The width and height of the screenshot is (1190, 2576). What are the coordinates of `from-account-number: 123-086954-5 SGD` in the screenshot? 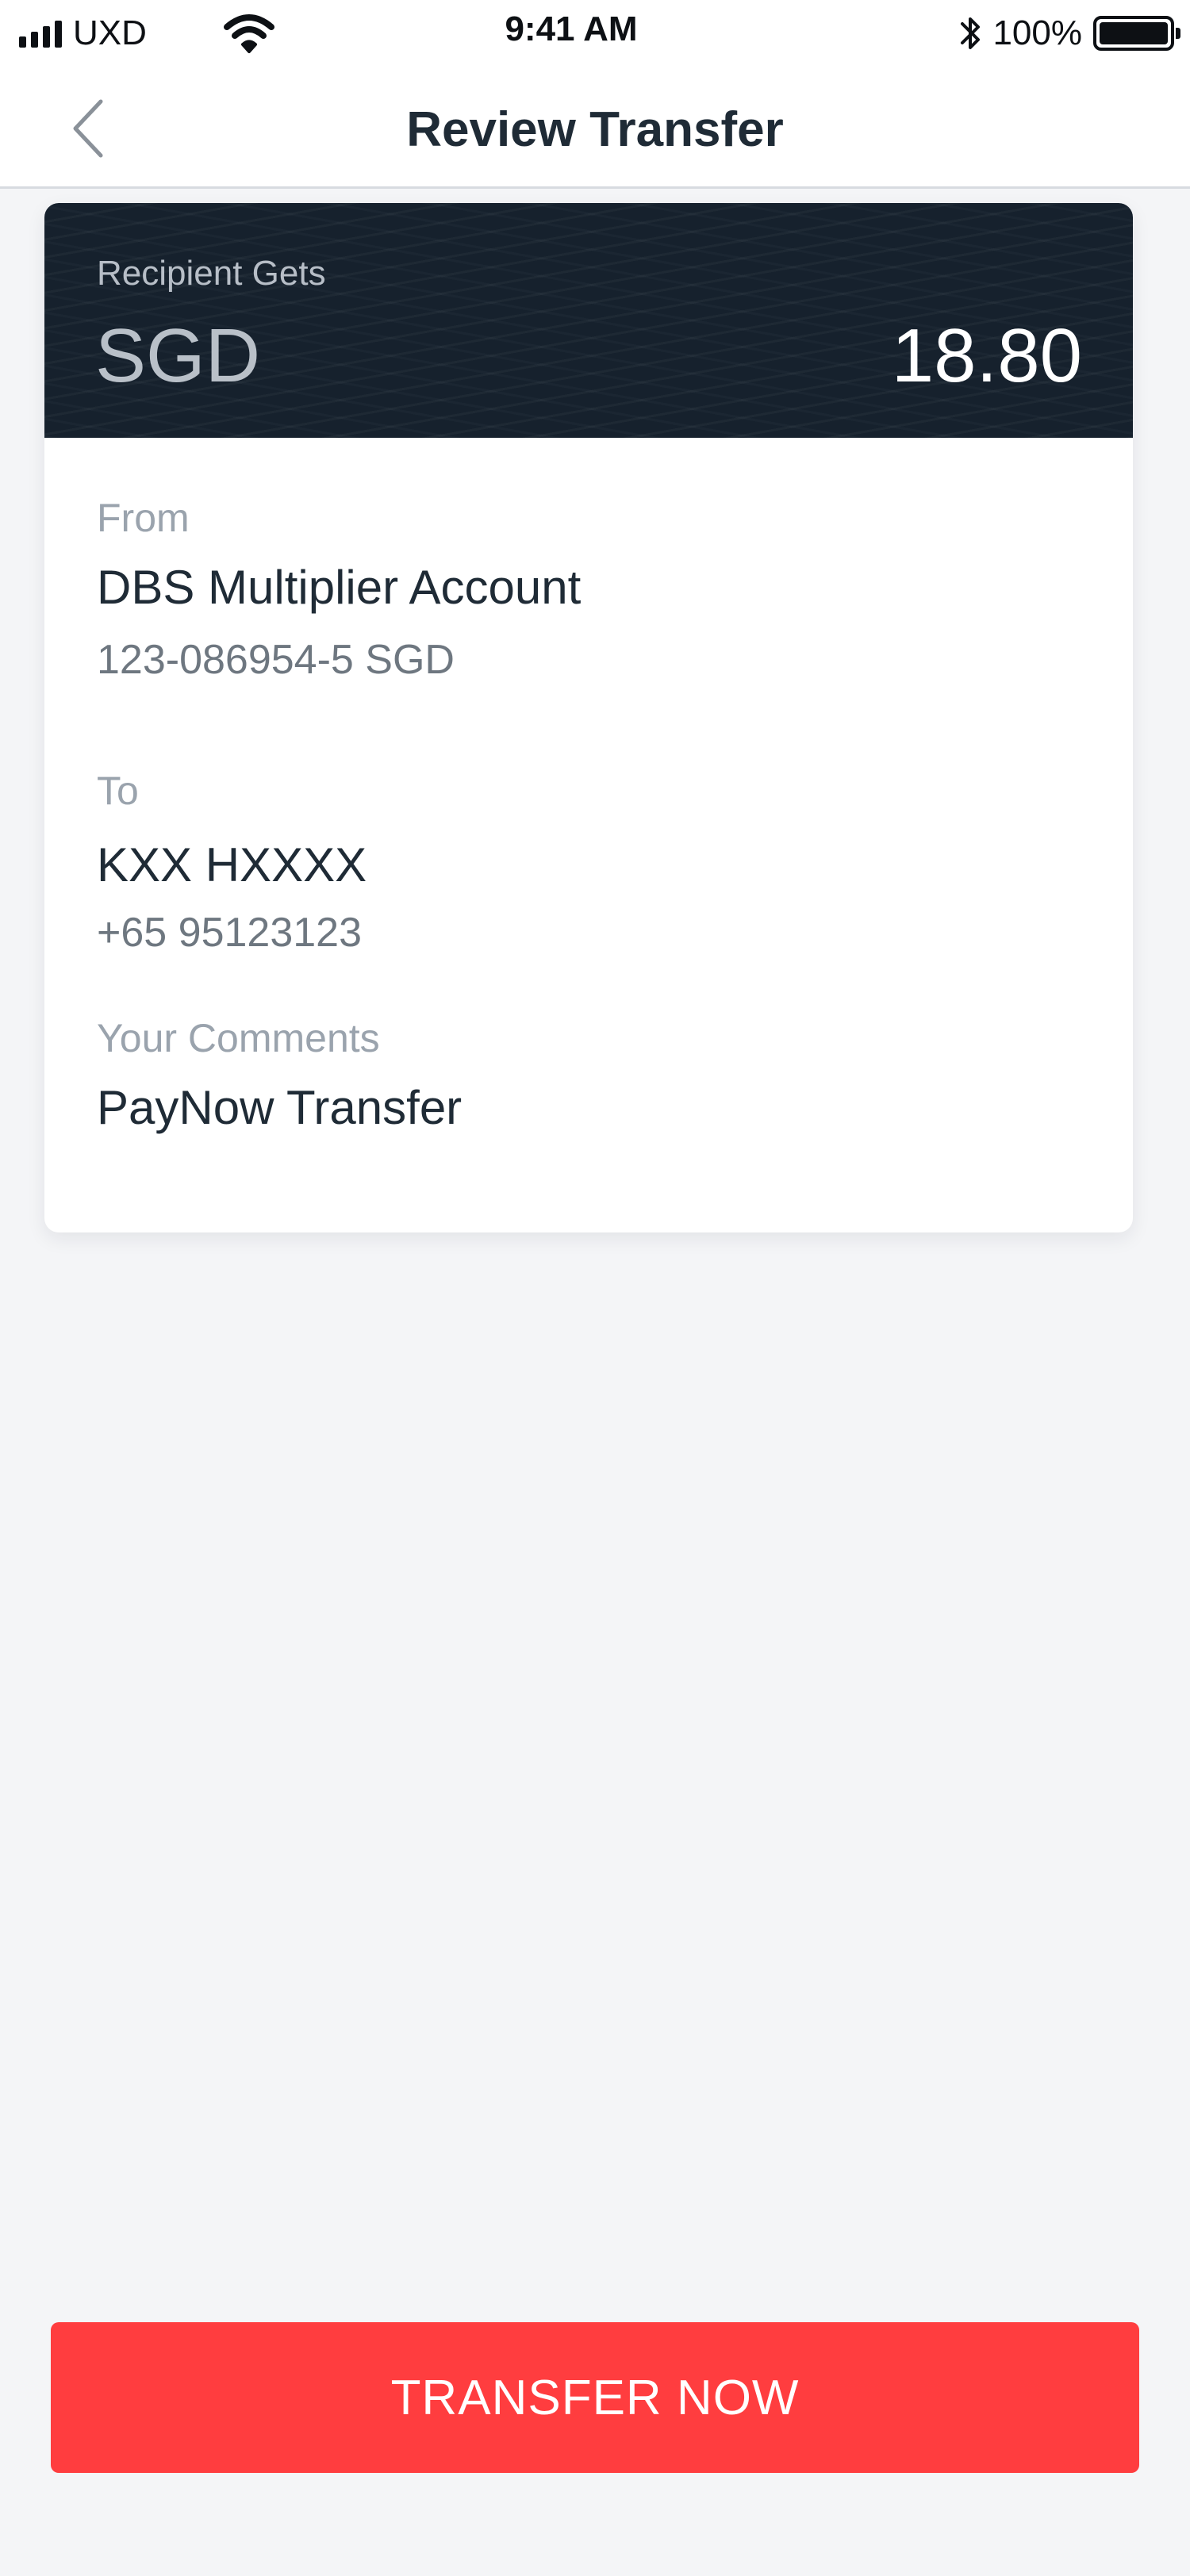 It's located at (276, 660).